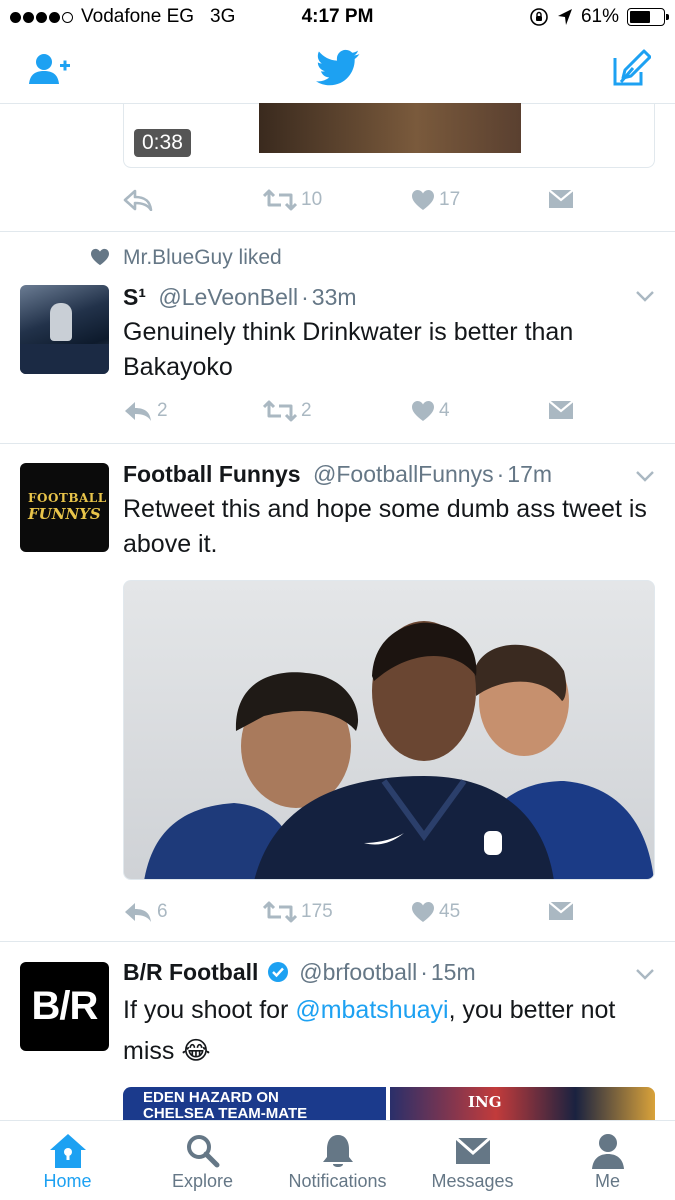 This screenshot has height=1200, width=675. I want to click on tab-notifications: Notifications, so click(337, 1161).